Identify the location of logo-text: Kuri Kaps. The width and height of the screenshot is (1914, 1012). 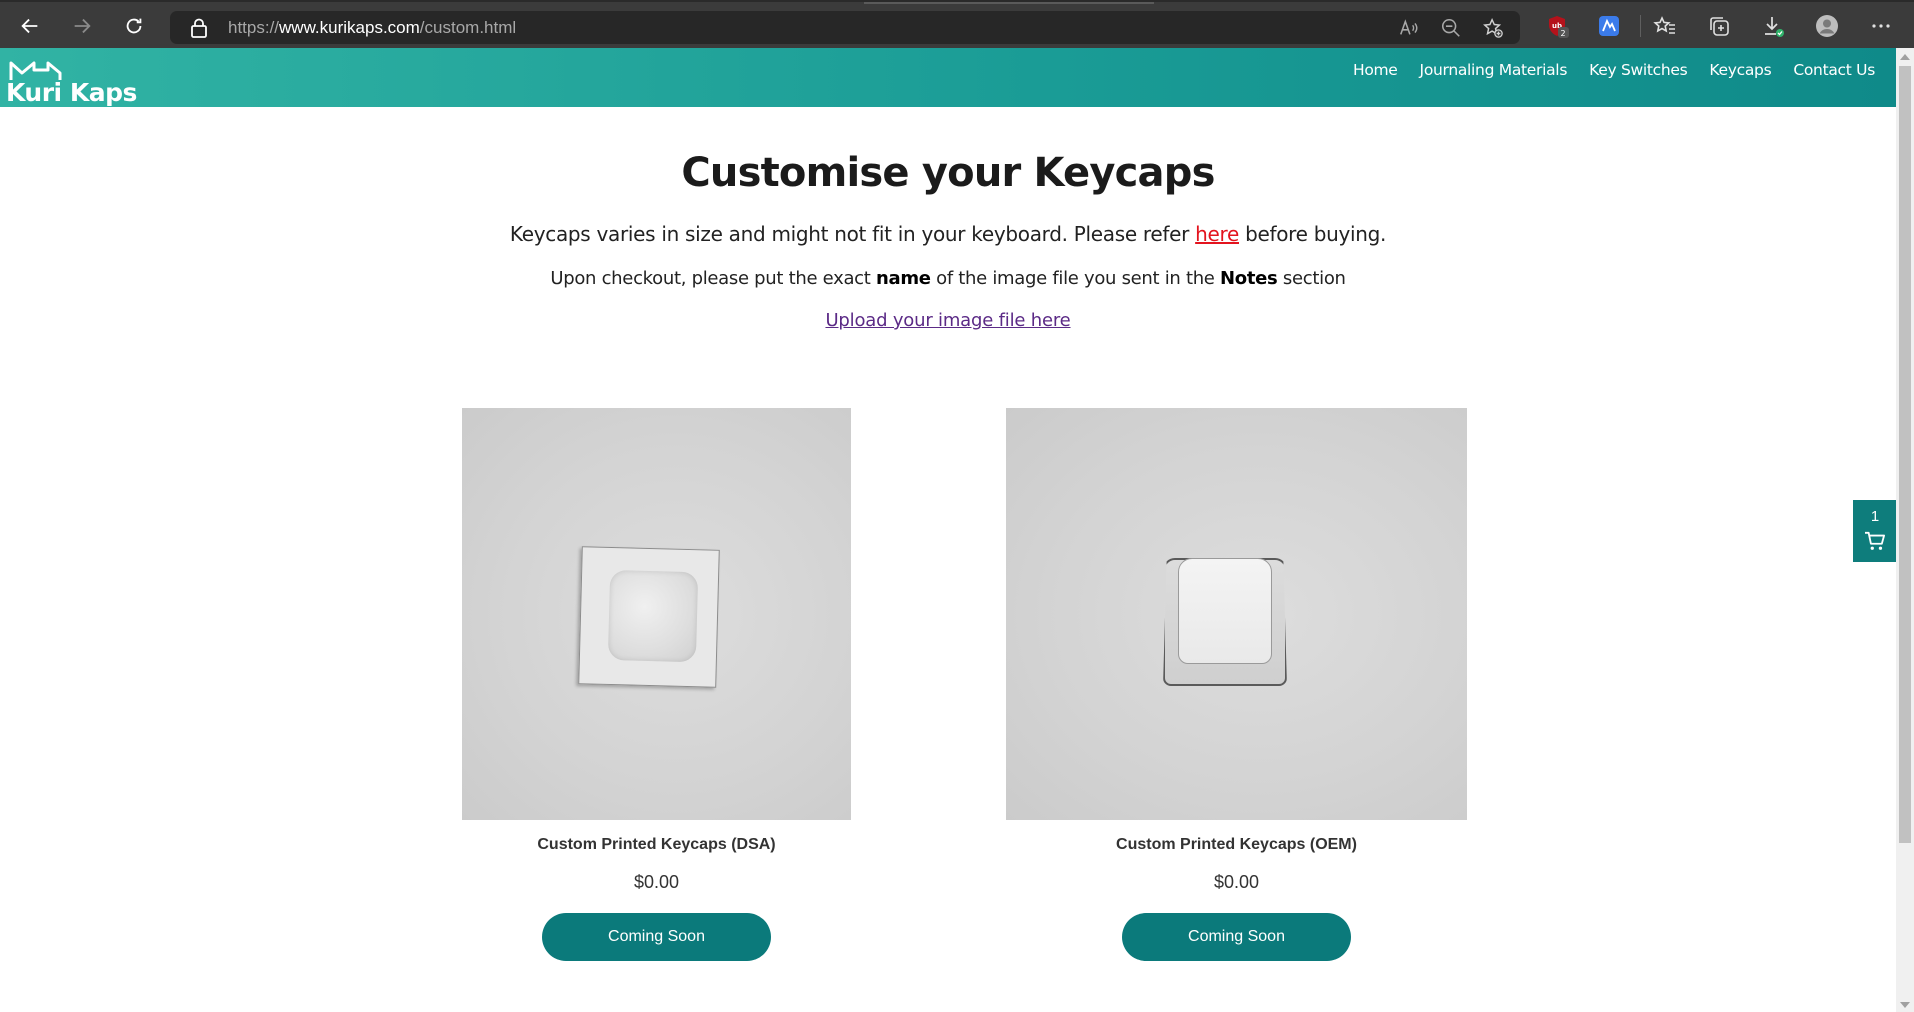
(71, 92).